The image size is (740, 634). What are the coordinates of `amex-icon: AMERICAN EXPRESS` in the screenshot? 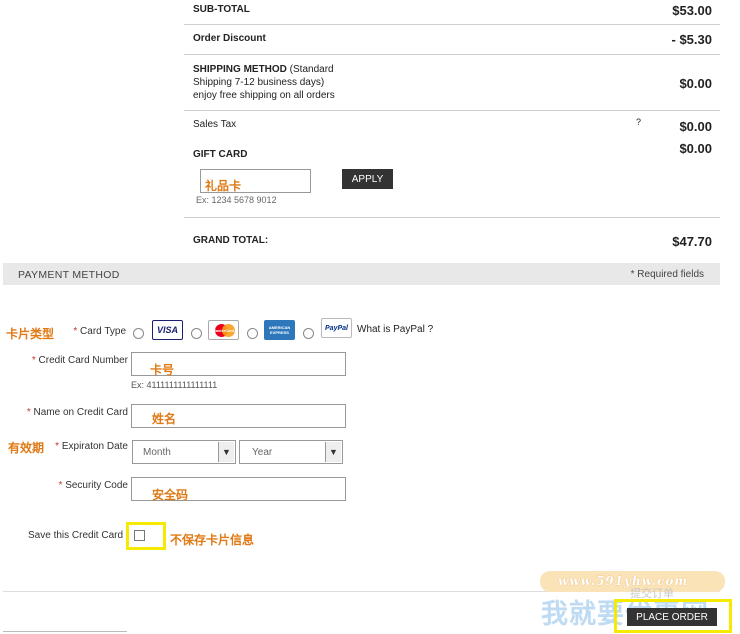 It's located at (279, 330).